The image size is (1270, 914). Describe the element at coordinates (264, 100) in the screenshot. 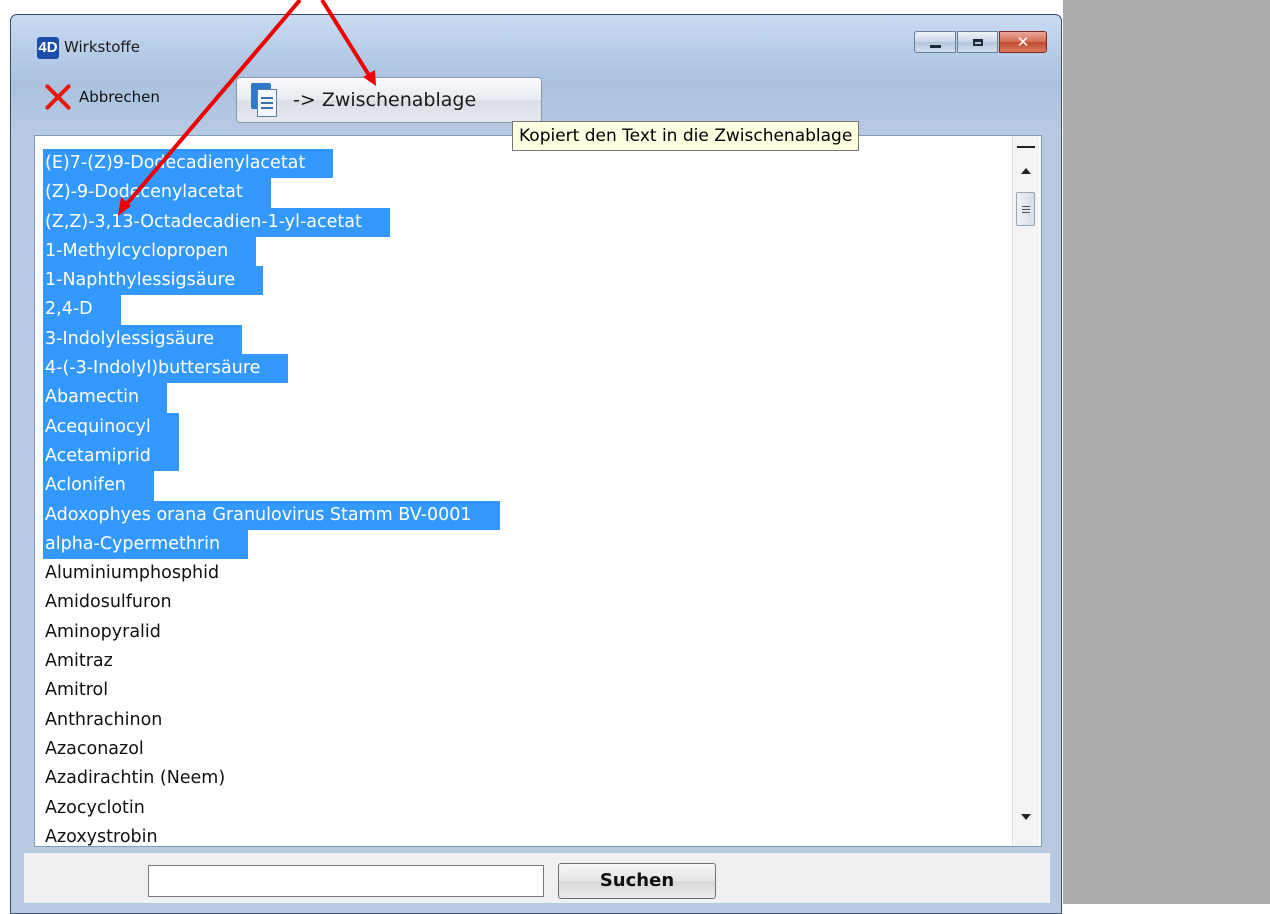

I see `clipboard-document-icon` at that location.